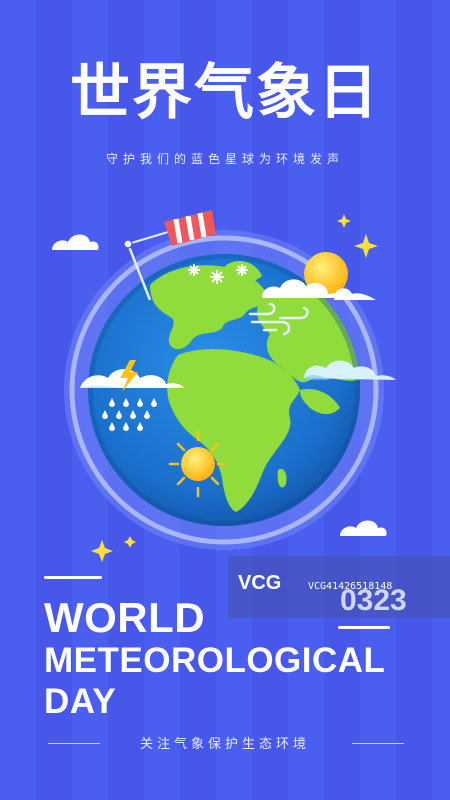 The width and height of the screenshot is (450, 800). Describe the element at coordinates (373, 600) in the screenshot. I see `watermark-code: 0323` at that location.